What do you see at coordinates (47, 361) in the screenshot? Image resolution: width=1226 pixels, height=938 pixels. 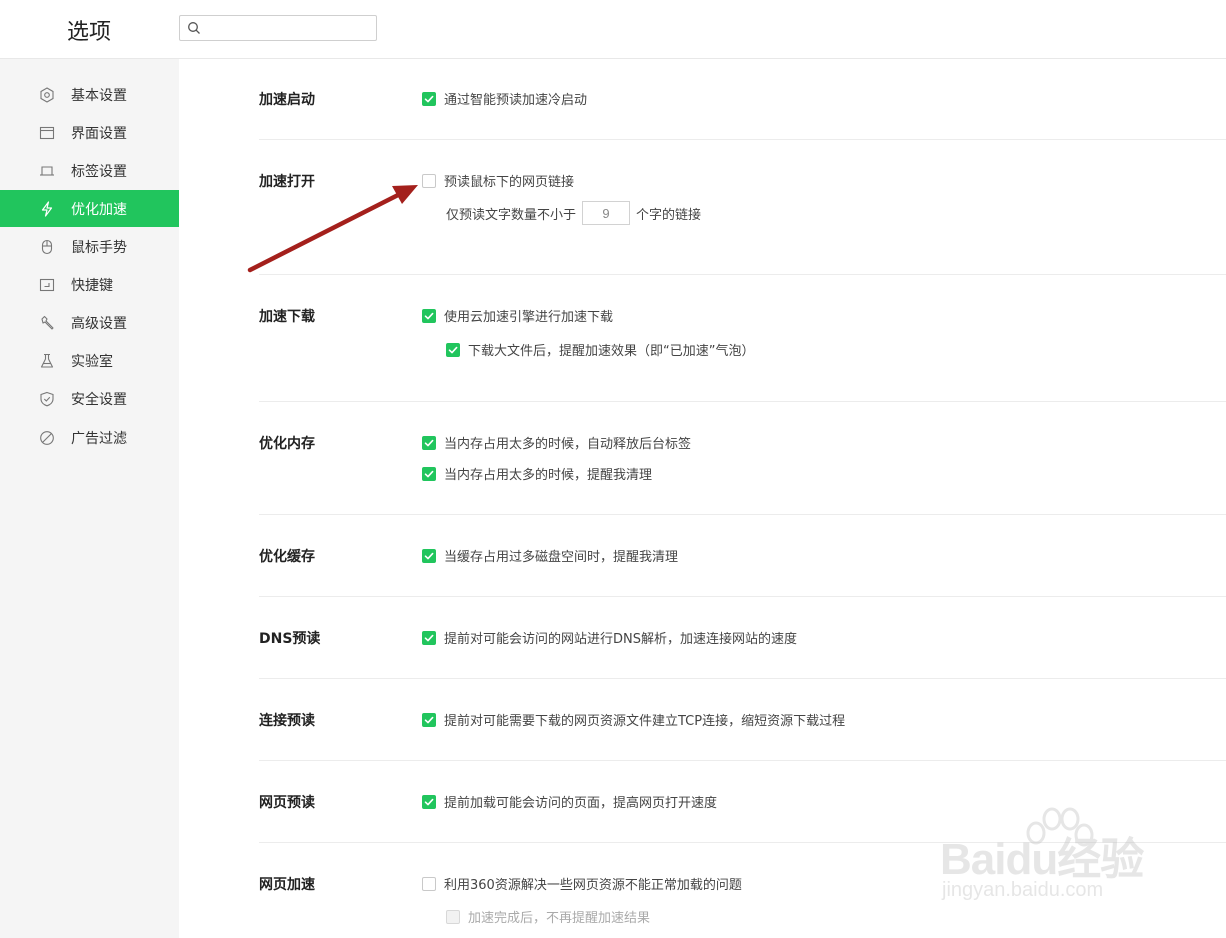 I see `flask-icon` at bounding box center [47, 361].